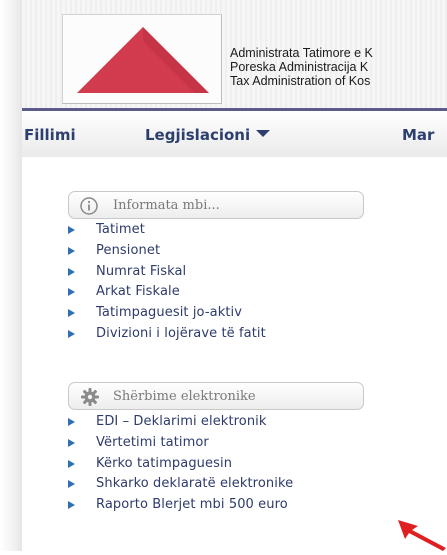 Image resolution: width=447 pixels, height=555 pixels. I want to click on sidebar-item-vertetimi-tatimor: Vërtetimi tatimor, so click(180, 443).